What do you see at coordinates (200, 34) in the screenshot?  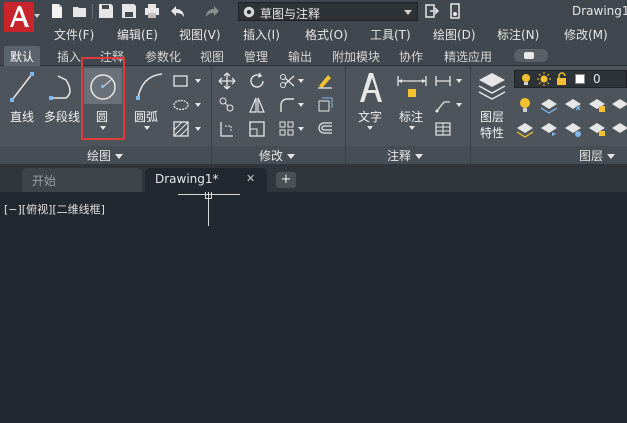 I see `menu-view: 视图(V)` at bounding box center [200, 34].